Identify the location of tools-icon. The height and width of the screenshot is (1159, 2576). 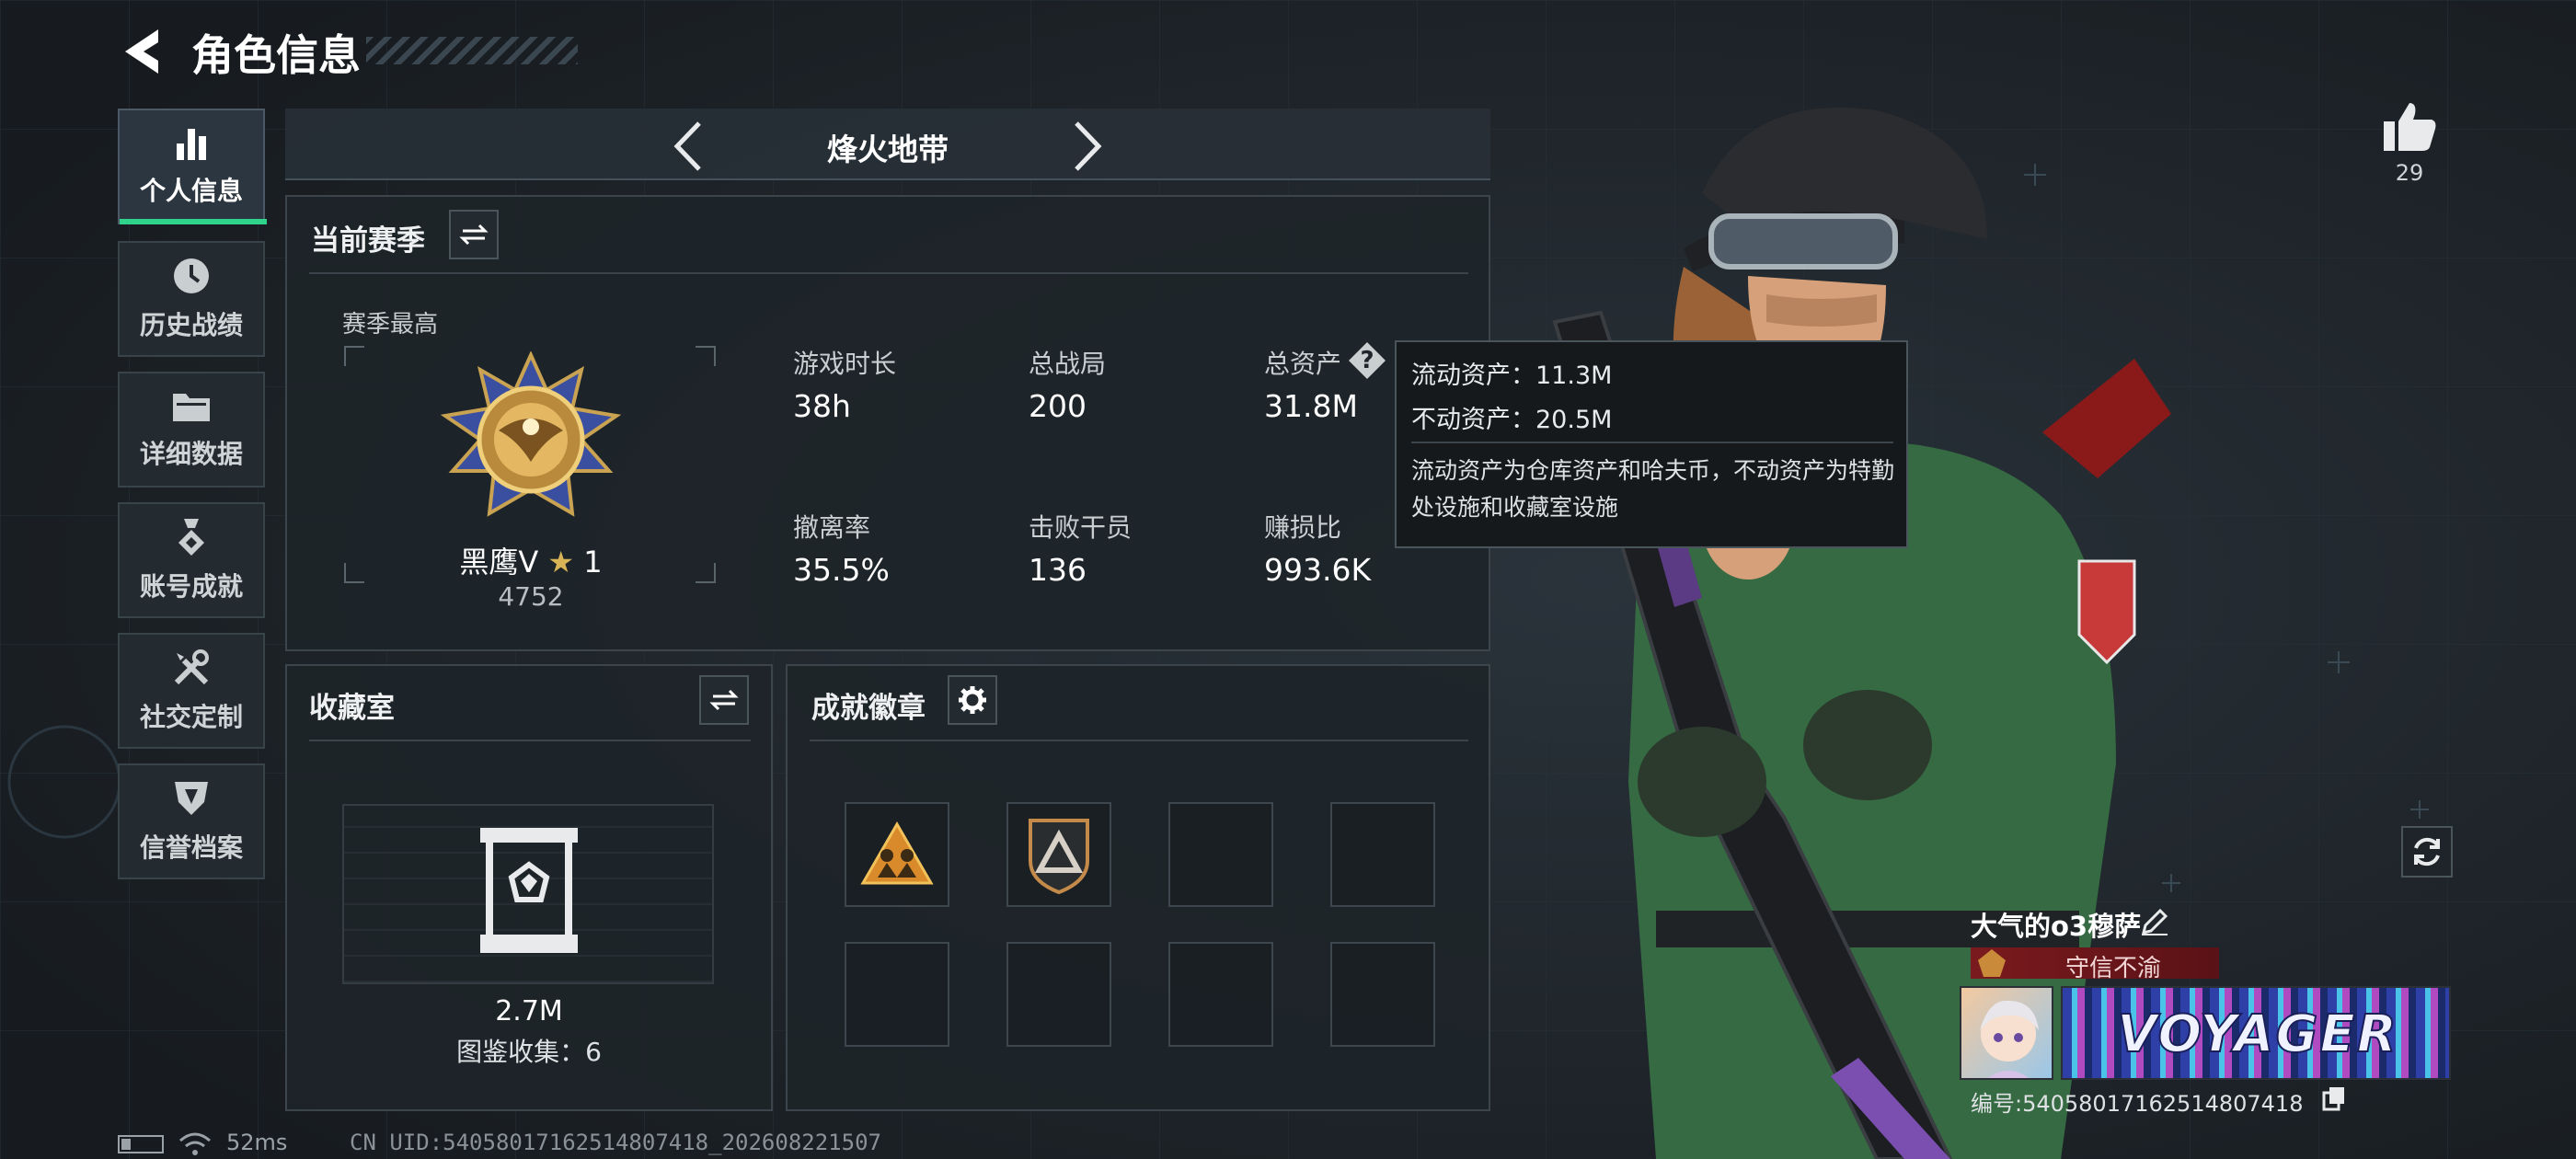
(191, 667).